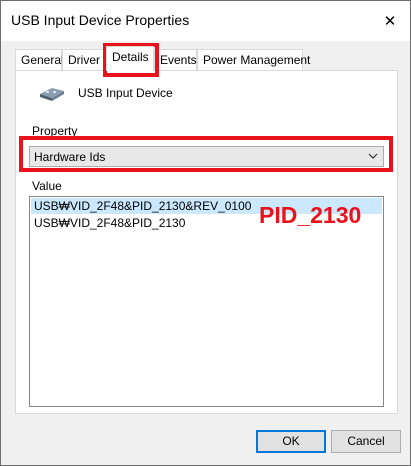 The height and width of the screenshot is (466, 411). Describe the element at coordinates (70, 157) in the screenshot. I see `property-selected-value: Hardware Ids` at that location.